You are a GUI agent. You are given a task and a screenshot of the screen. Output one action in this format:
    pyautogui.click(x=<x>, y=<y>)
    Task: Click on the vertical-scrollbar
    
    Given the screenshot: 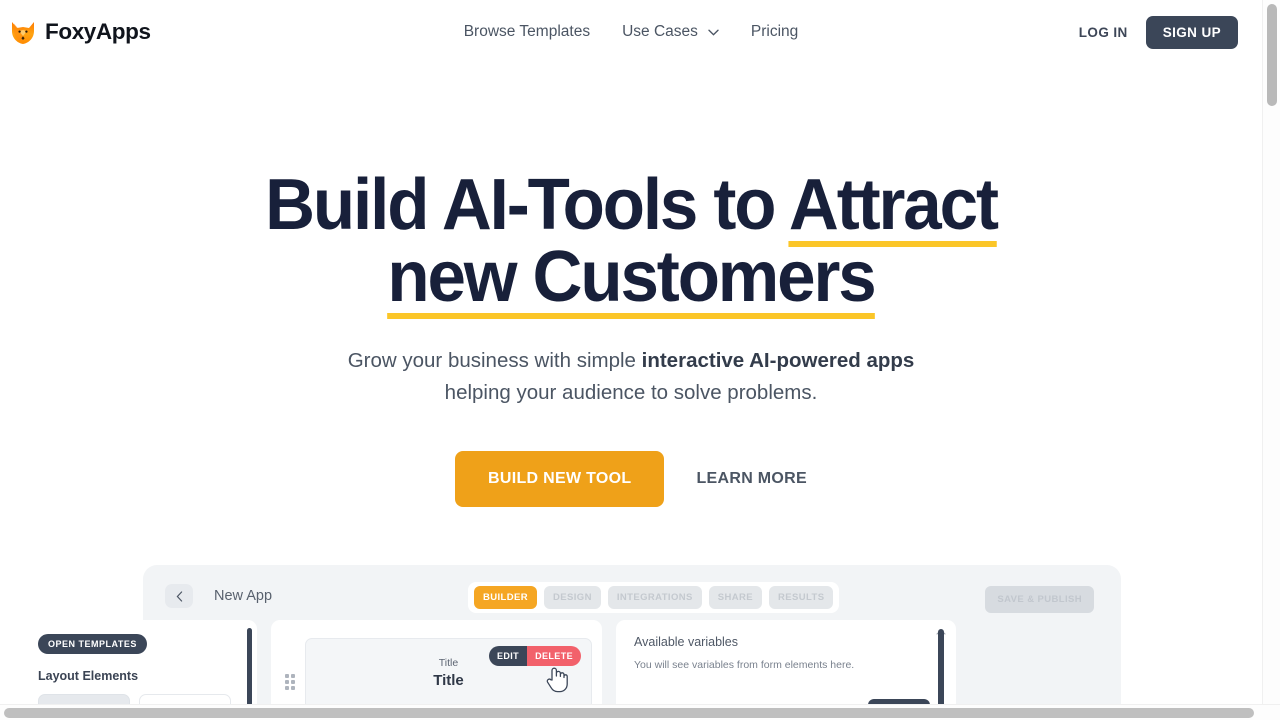 What is the action you would take?
    pyautogui.click(x=1271, y=352)
    